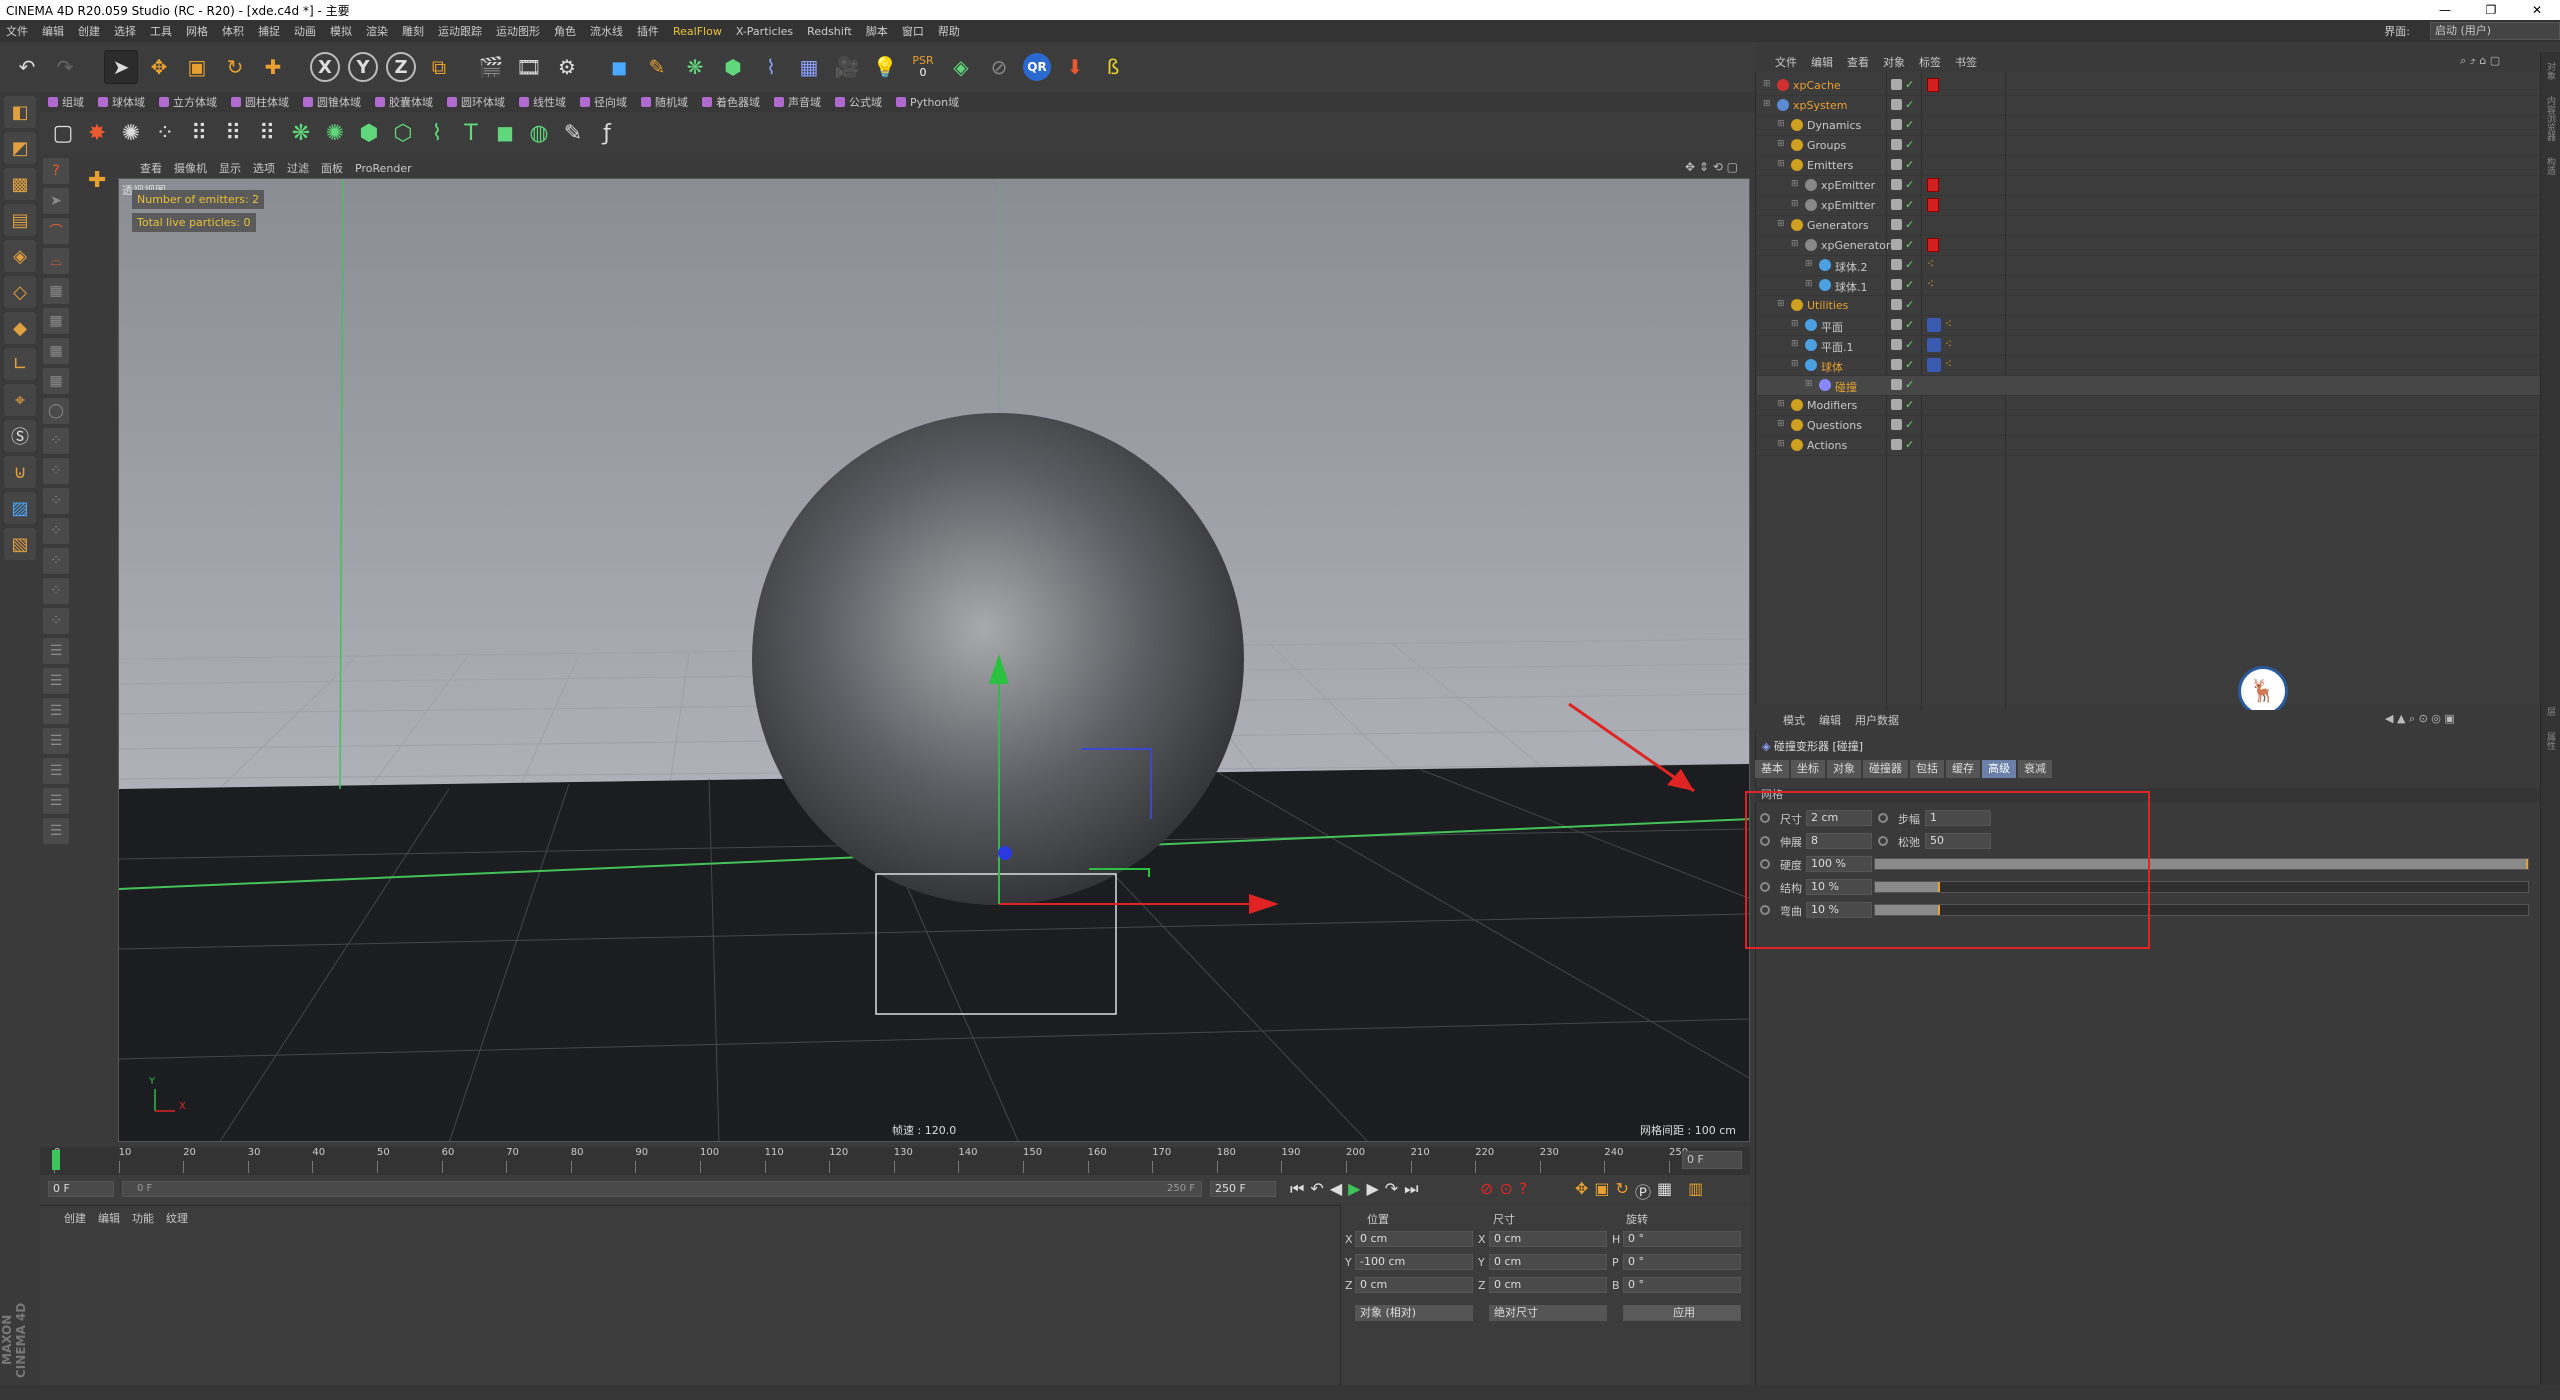 This screenshot has width=2560, height=1400. What do you see at coordinates (56, 501) in the screenshot?
I see `dots-tool-3-icon: ⁘` at bounding box center [56, 501].